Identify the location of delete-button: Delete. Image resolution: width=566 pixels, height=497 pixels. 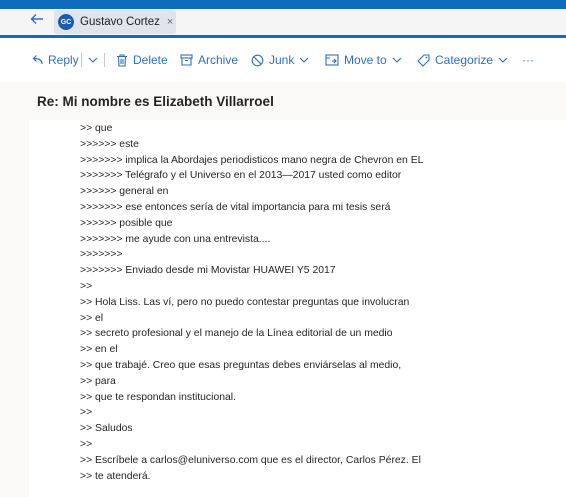
(142, 60).